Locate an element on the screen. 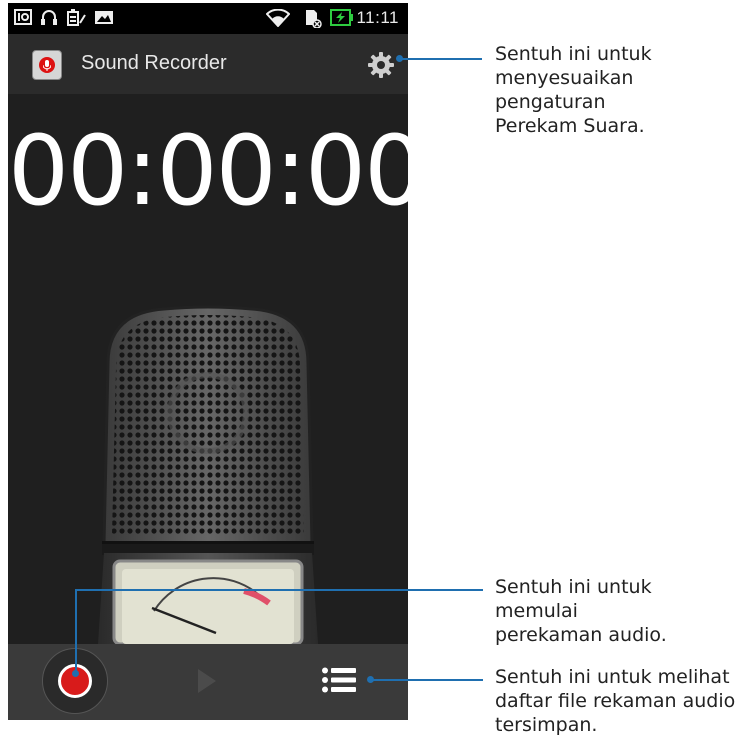  microphone-illustration is located at coordinates (208, 474).